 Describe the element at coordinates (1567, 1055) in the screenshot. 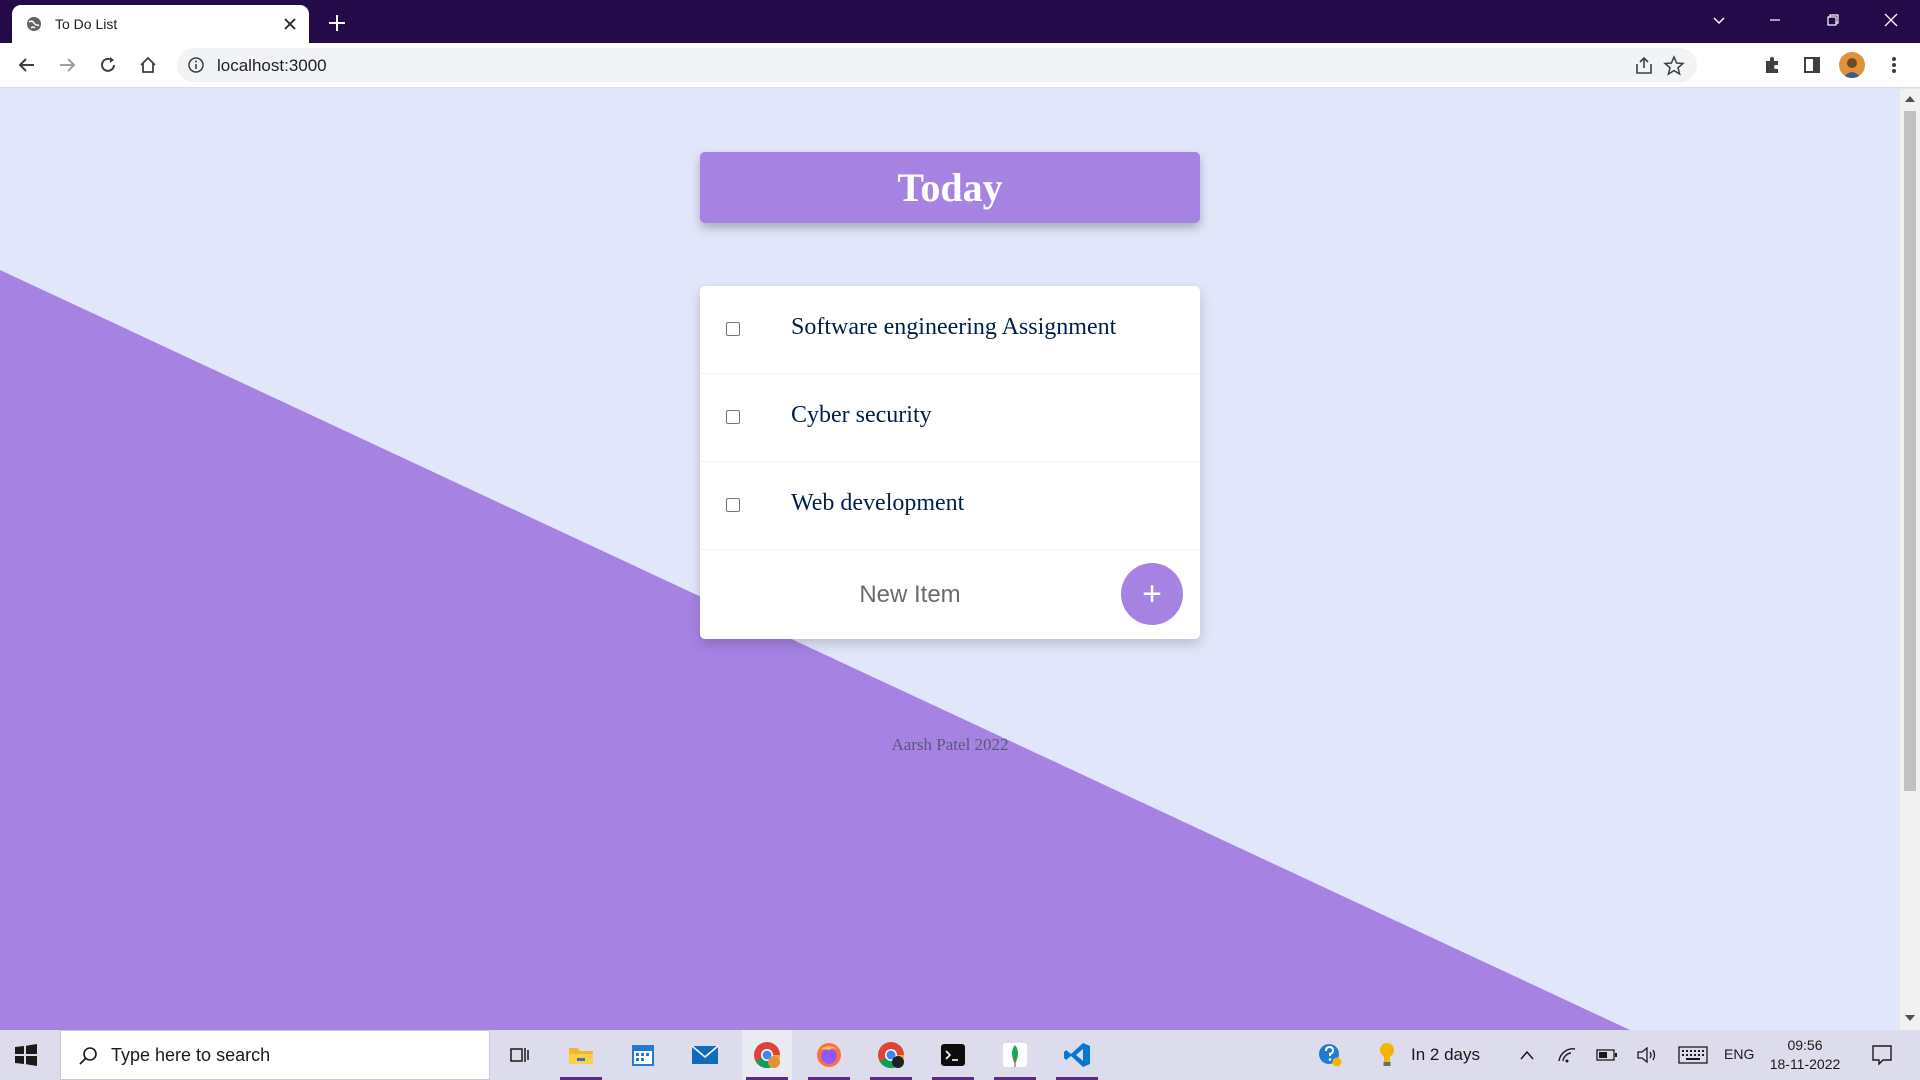

I see `wifi-icon` at that location.